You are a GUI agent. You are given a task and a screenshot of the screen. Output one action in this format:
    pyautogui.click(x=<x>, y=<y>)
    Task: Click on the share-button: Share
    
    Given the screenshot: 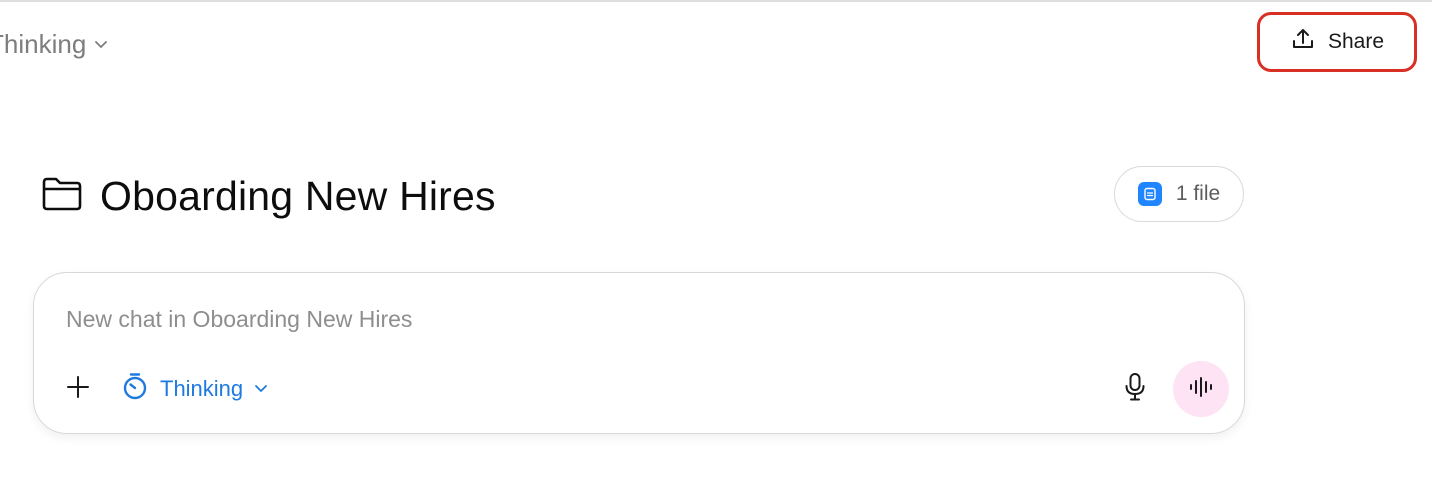 What is the action you would take?
    pyautogui.click(x=1337, y=42)
    